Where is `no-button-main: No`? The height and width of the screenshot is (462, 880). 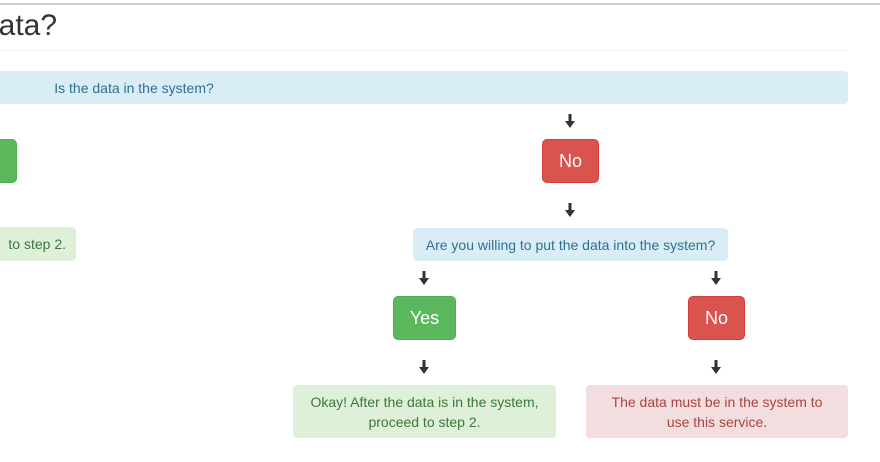
no-button-main: No is located at coordinates (570, 161).